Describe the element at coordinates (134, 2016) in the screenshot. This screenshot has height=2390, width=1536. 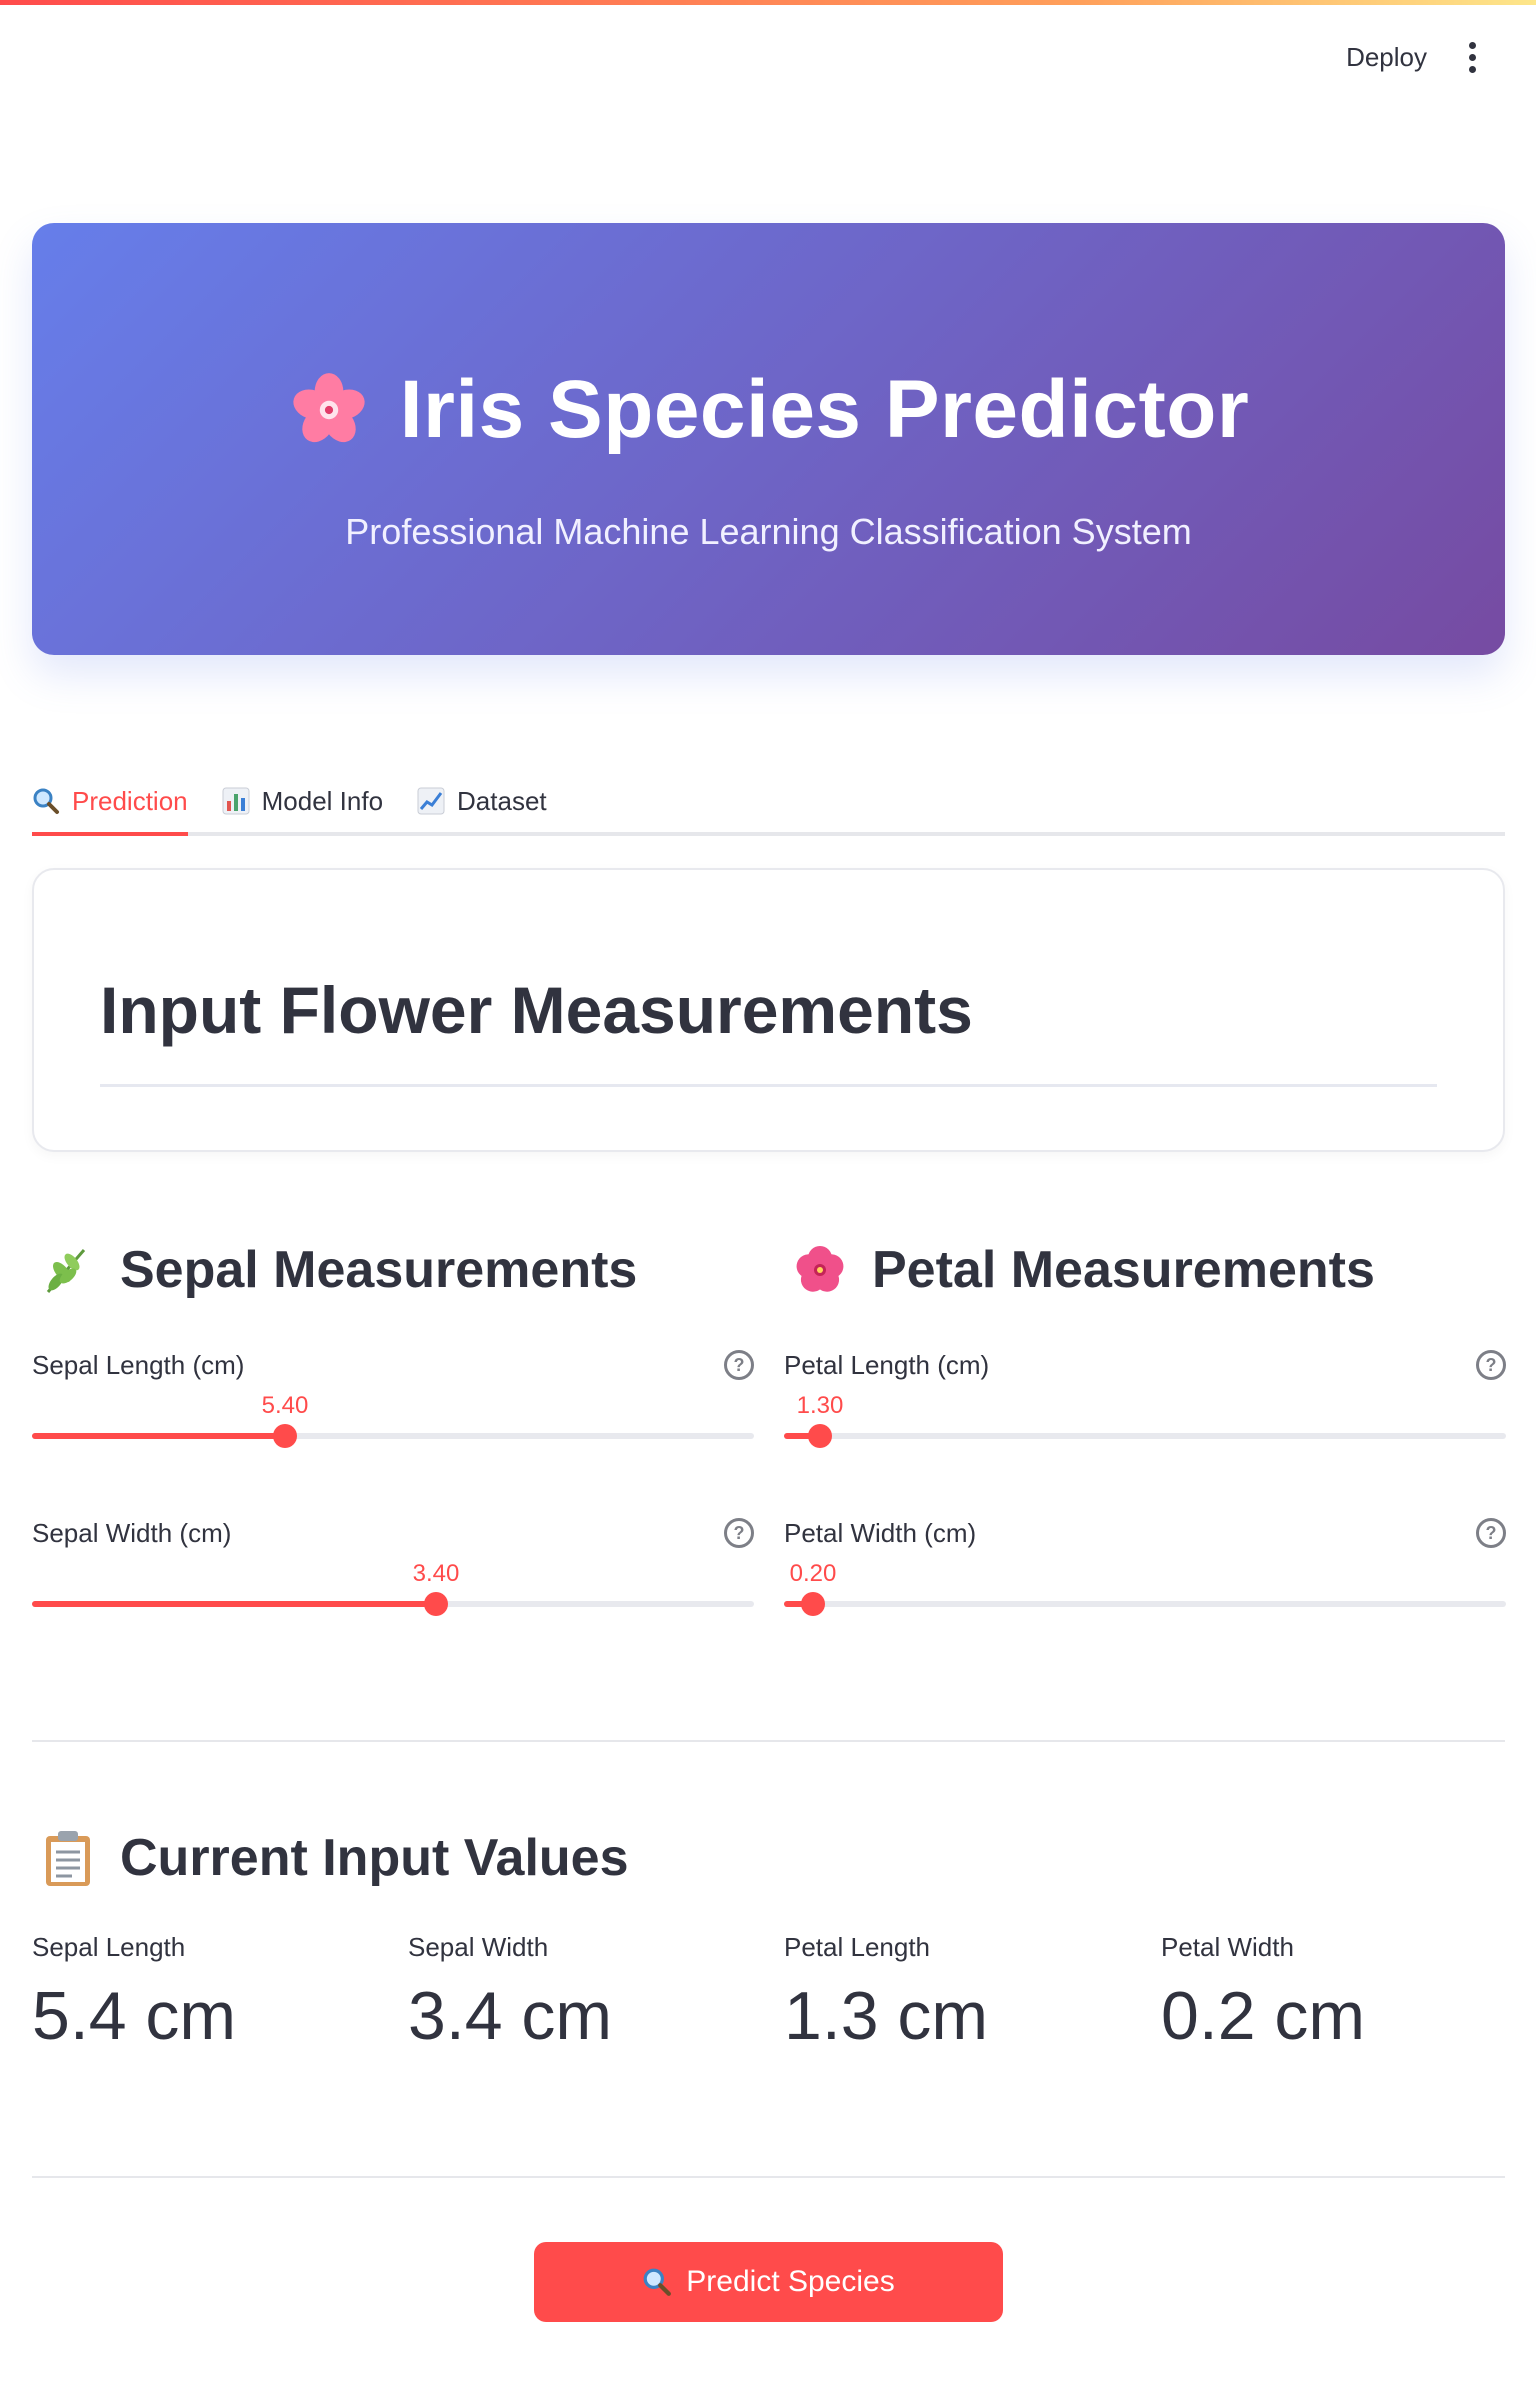
I see `metric-value: 5.4 cm` at that location.